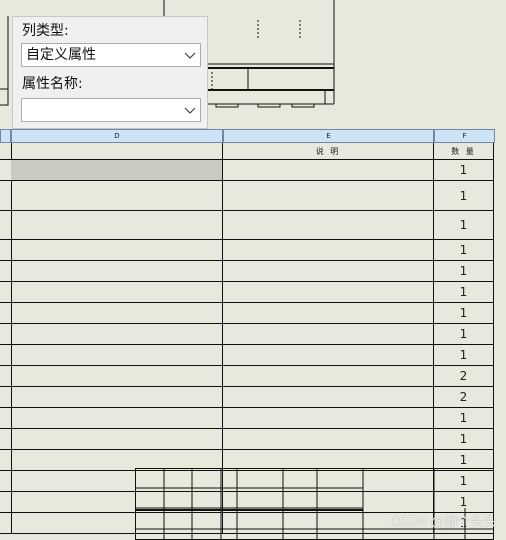 Image resolution: width=506 pixels, height=540 pixels. I want to click on column-type-value: 自定义属性, so click(61, 55).